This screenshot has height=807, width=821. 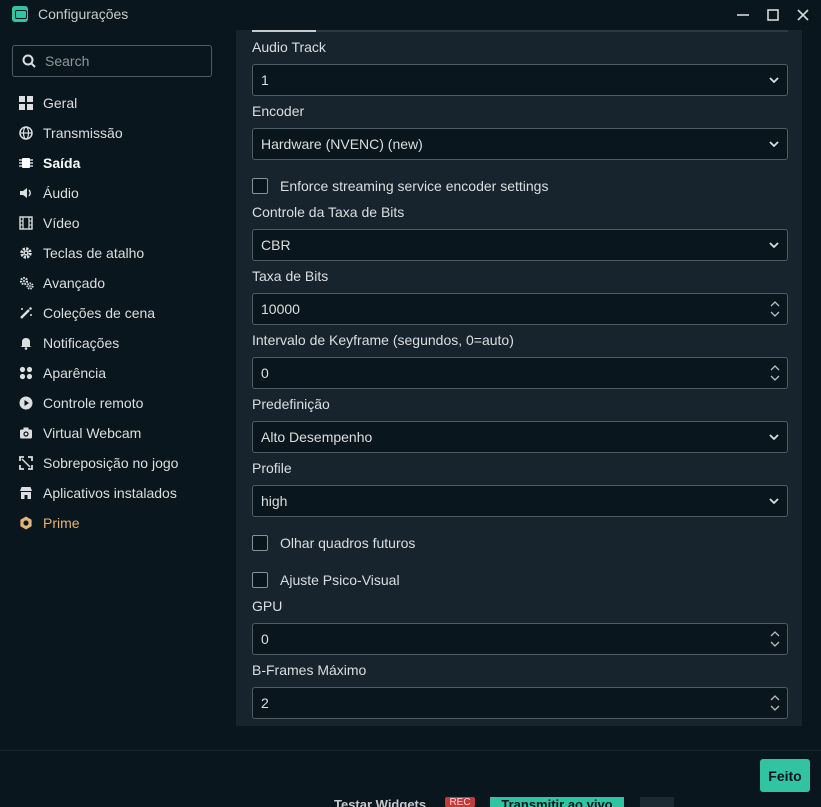 I want to click on minimize-icon, so click(x=743, y=15).